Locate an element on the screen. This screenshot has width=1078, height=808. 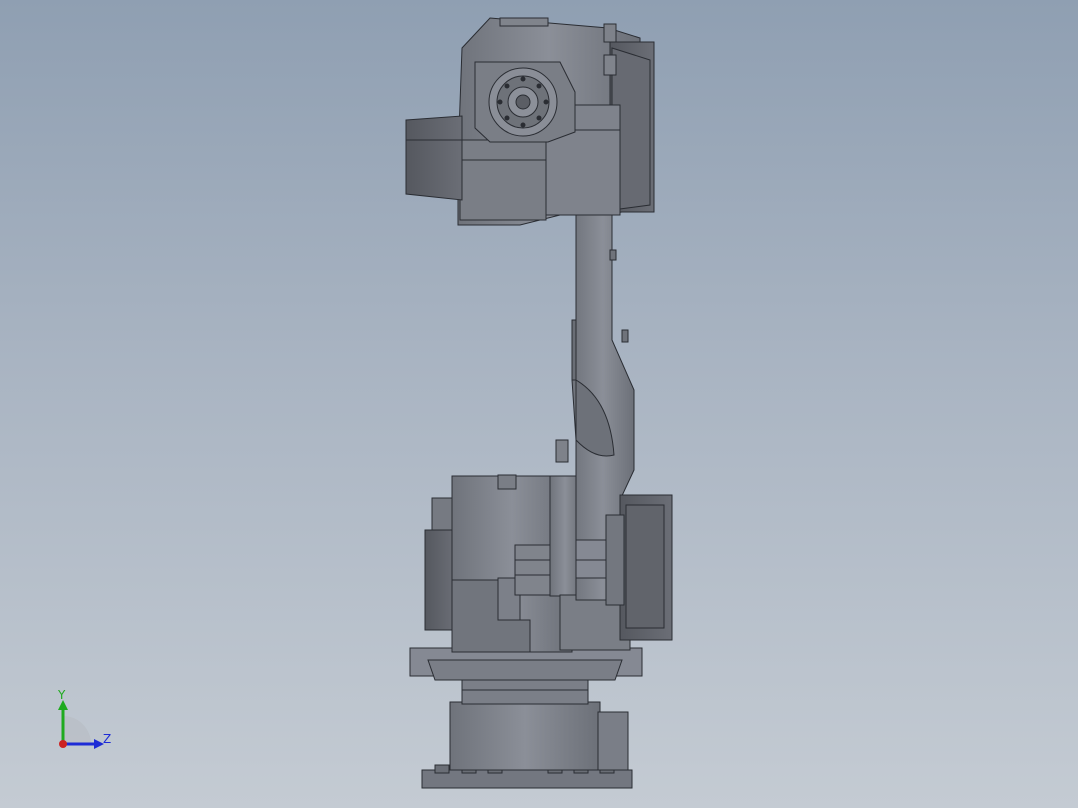
view-orientation-triad is located at coordinates (85, 720).